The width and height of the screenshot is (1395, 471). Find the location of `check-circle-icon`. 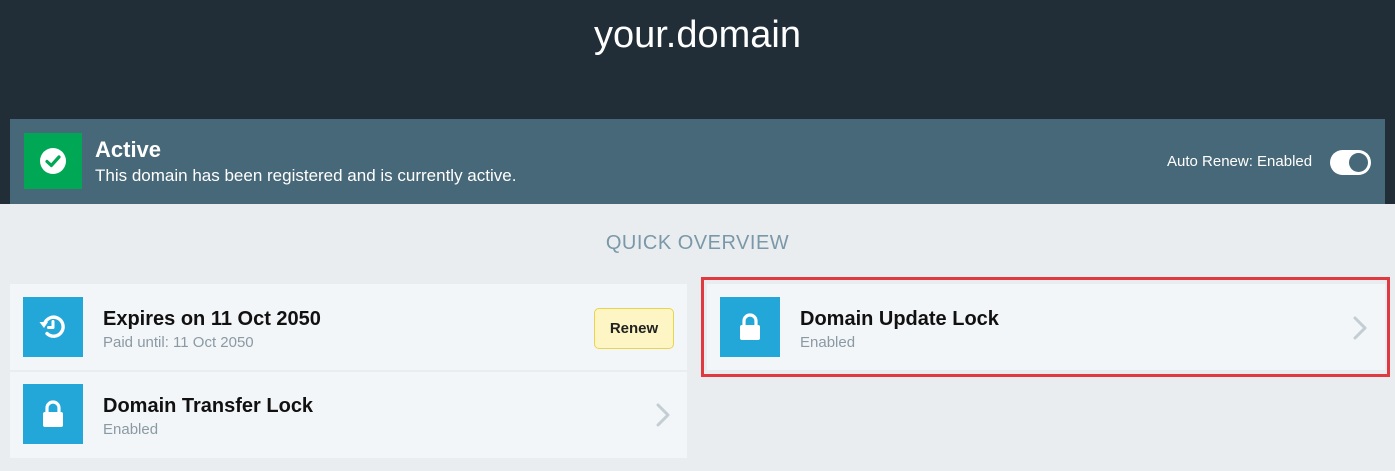

check-circle-icon is located at coordinates (53, 161).